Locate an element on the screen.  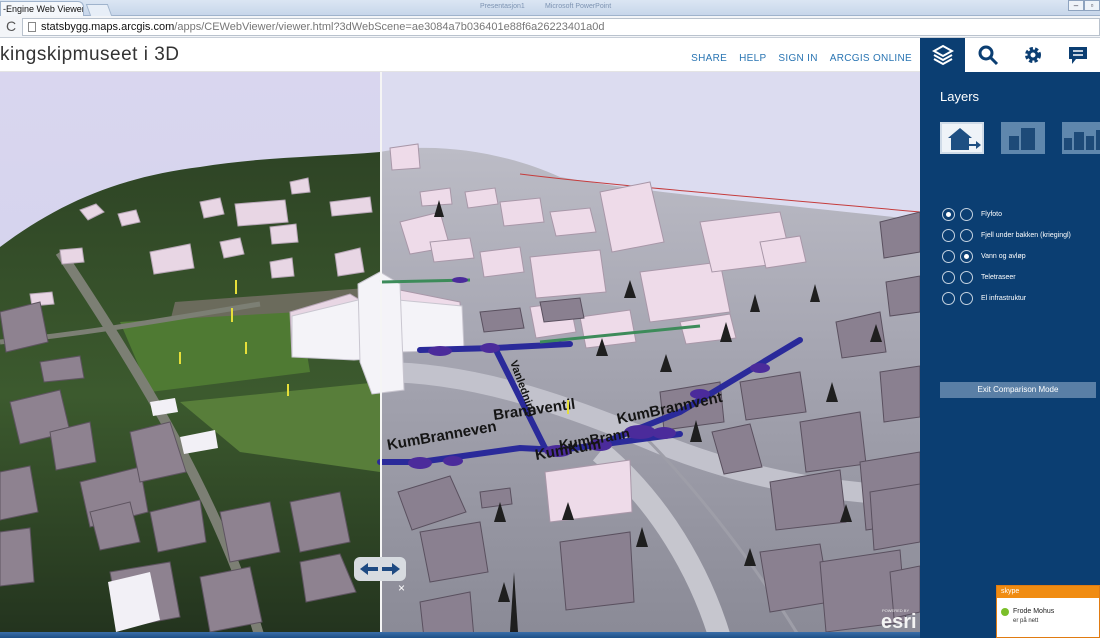
layer-label: Teletraseer is located at coordinates (998, 277).